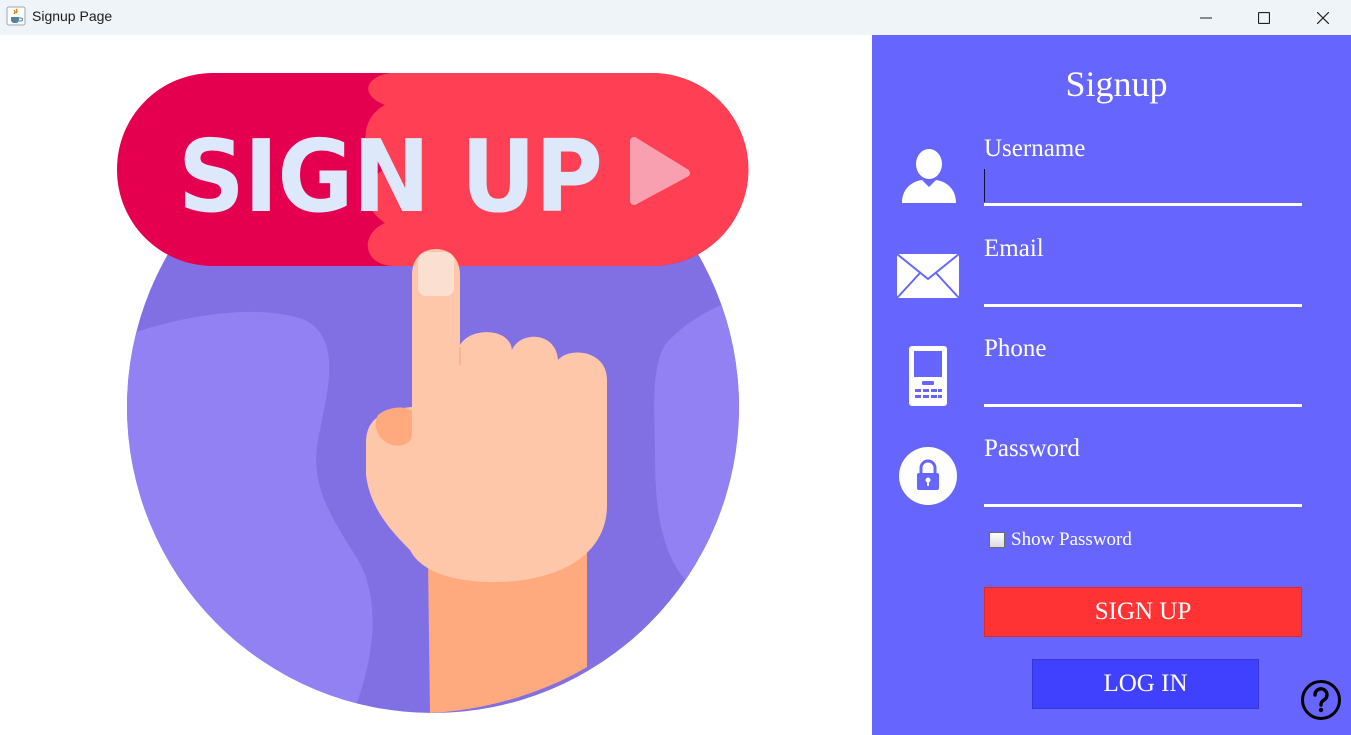  I want to click on envelope-icon, so click(928, 276).